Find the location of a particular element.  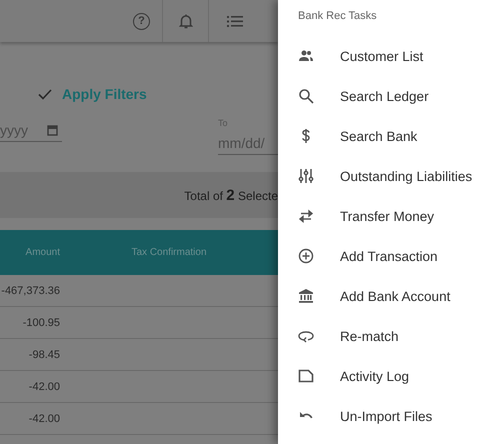

task-menu-item: Search Ledger is located at coordinates (392, 96).